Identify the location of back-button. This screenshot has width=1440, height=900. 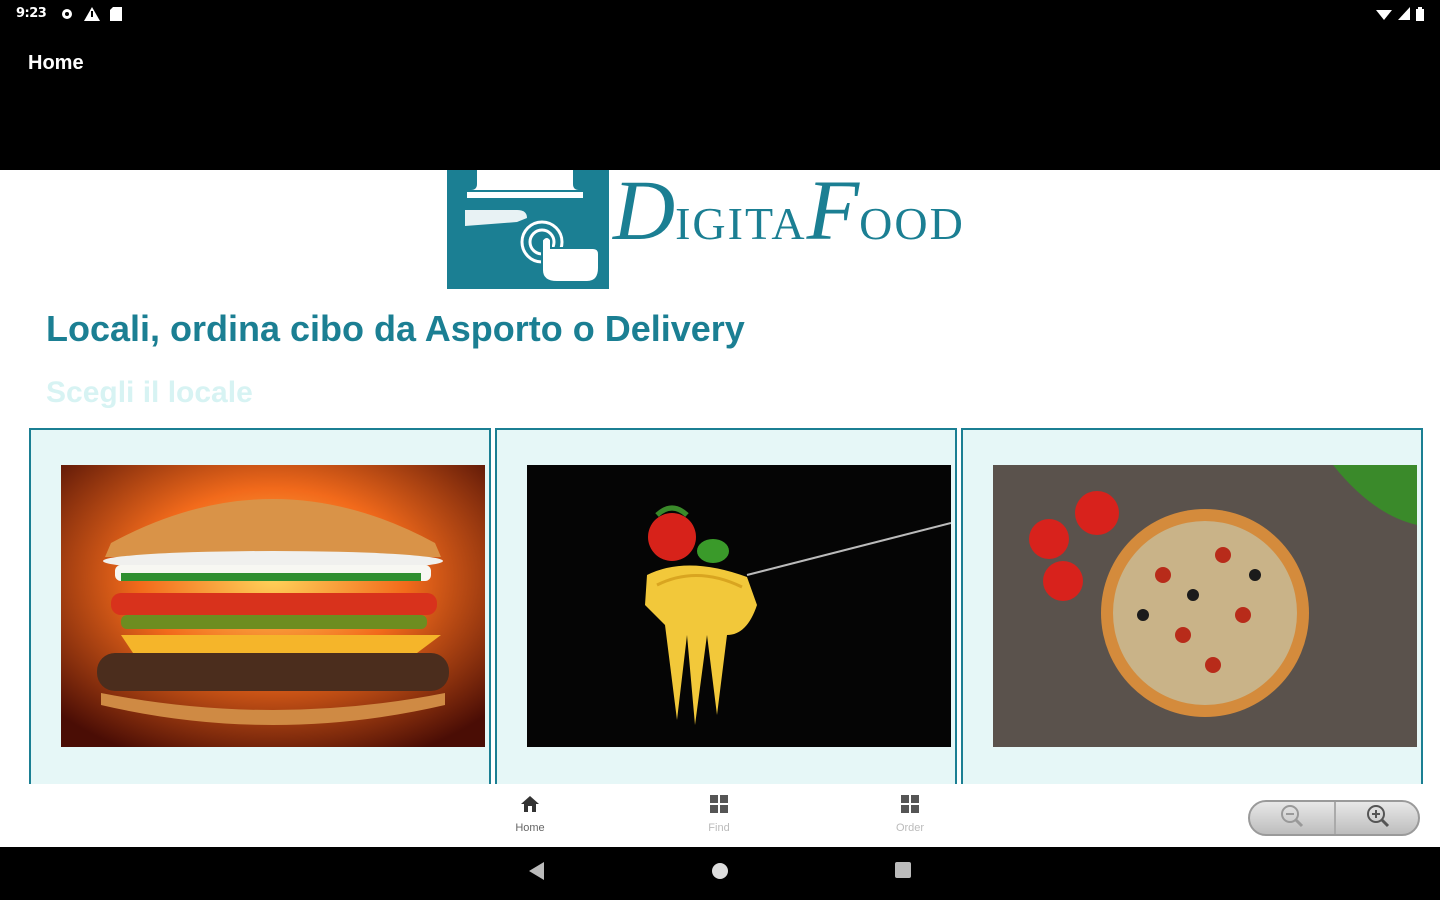
(537, 873).